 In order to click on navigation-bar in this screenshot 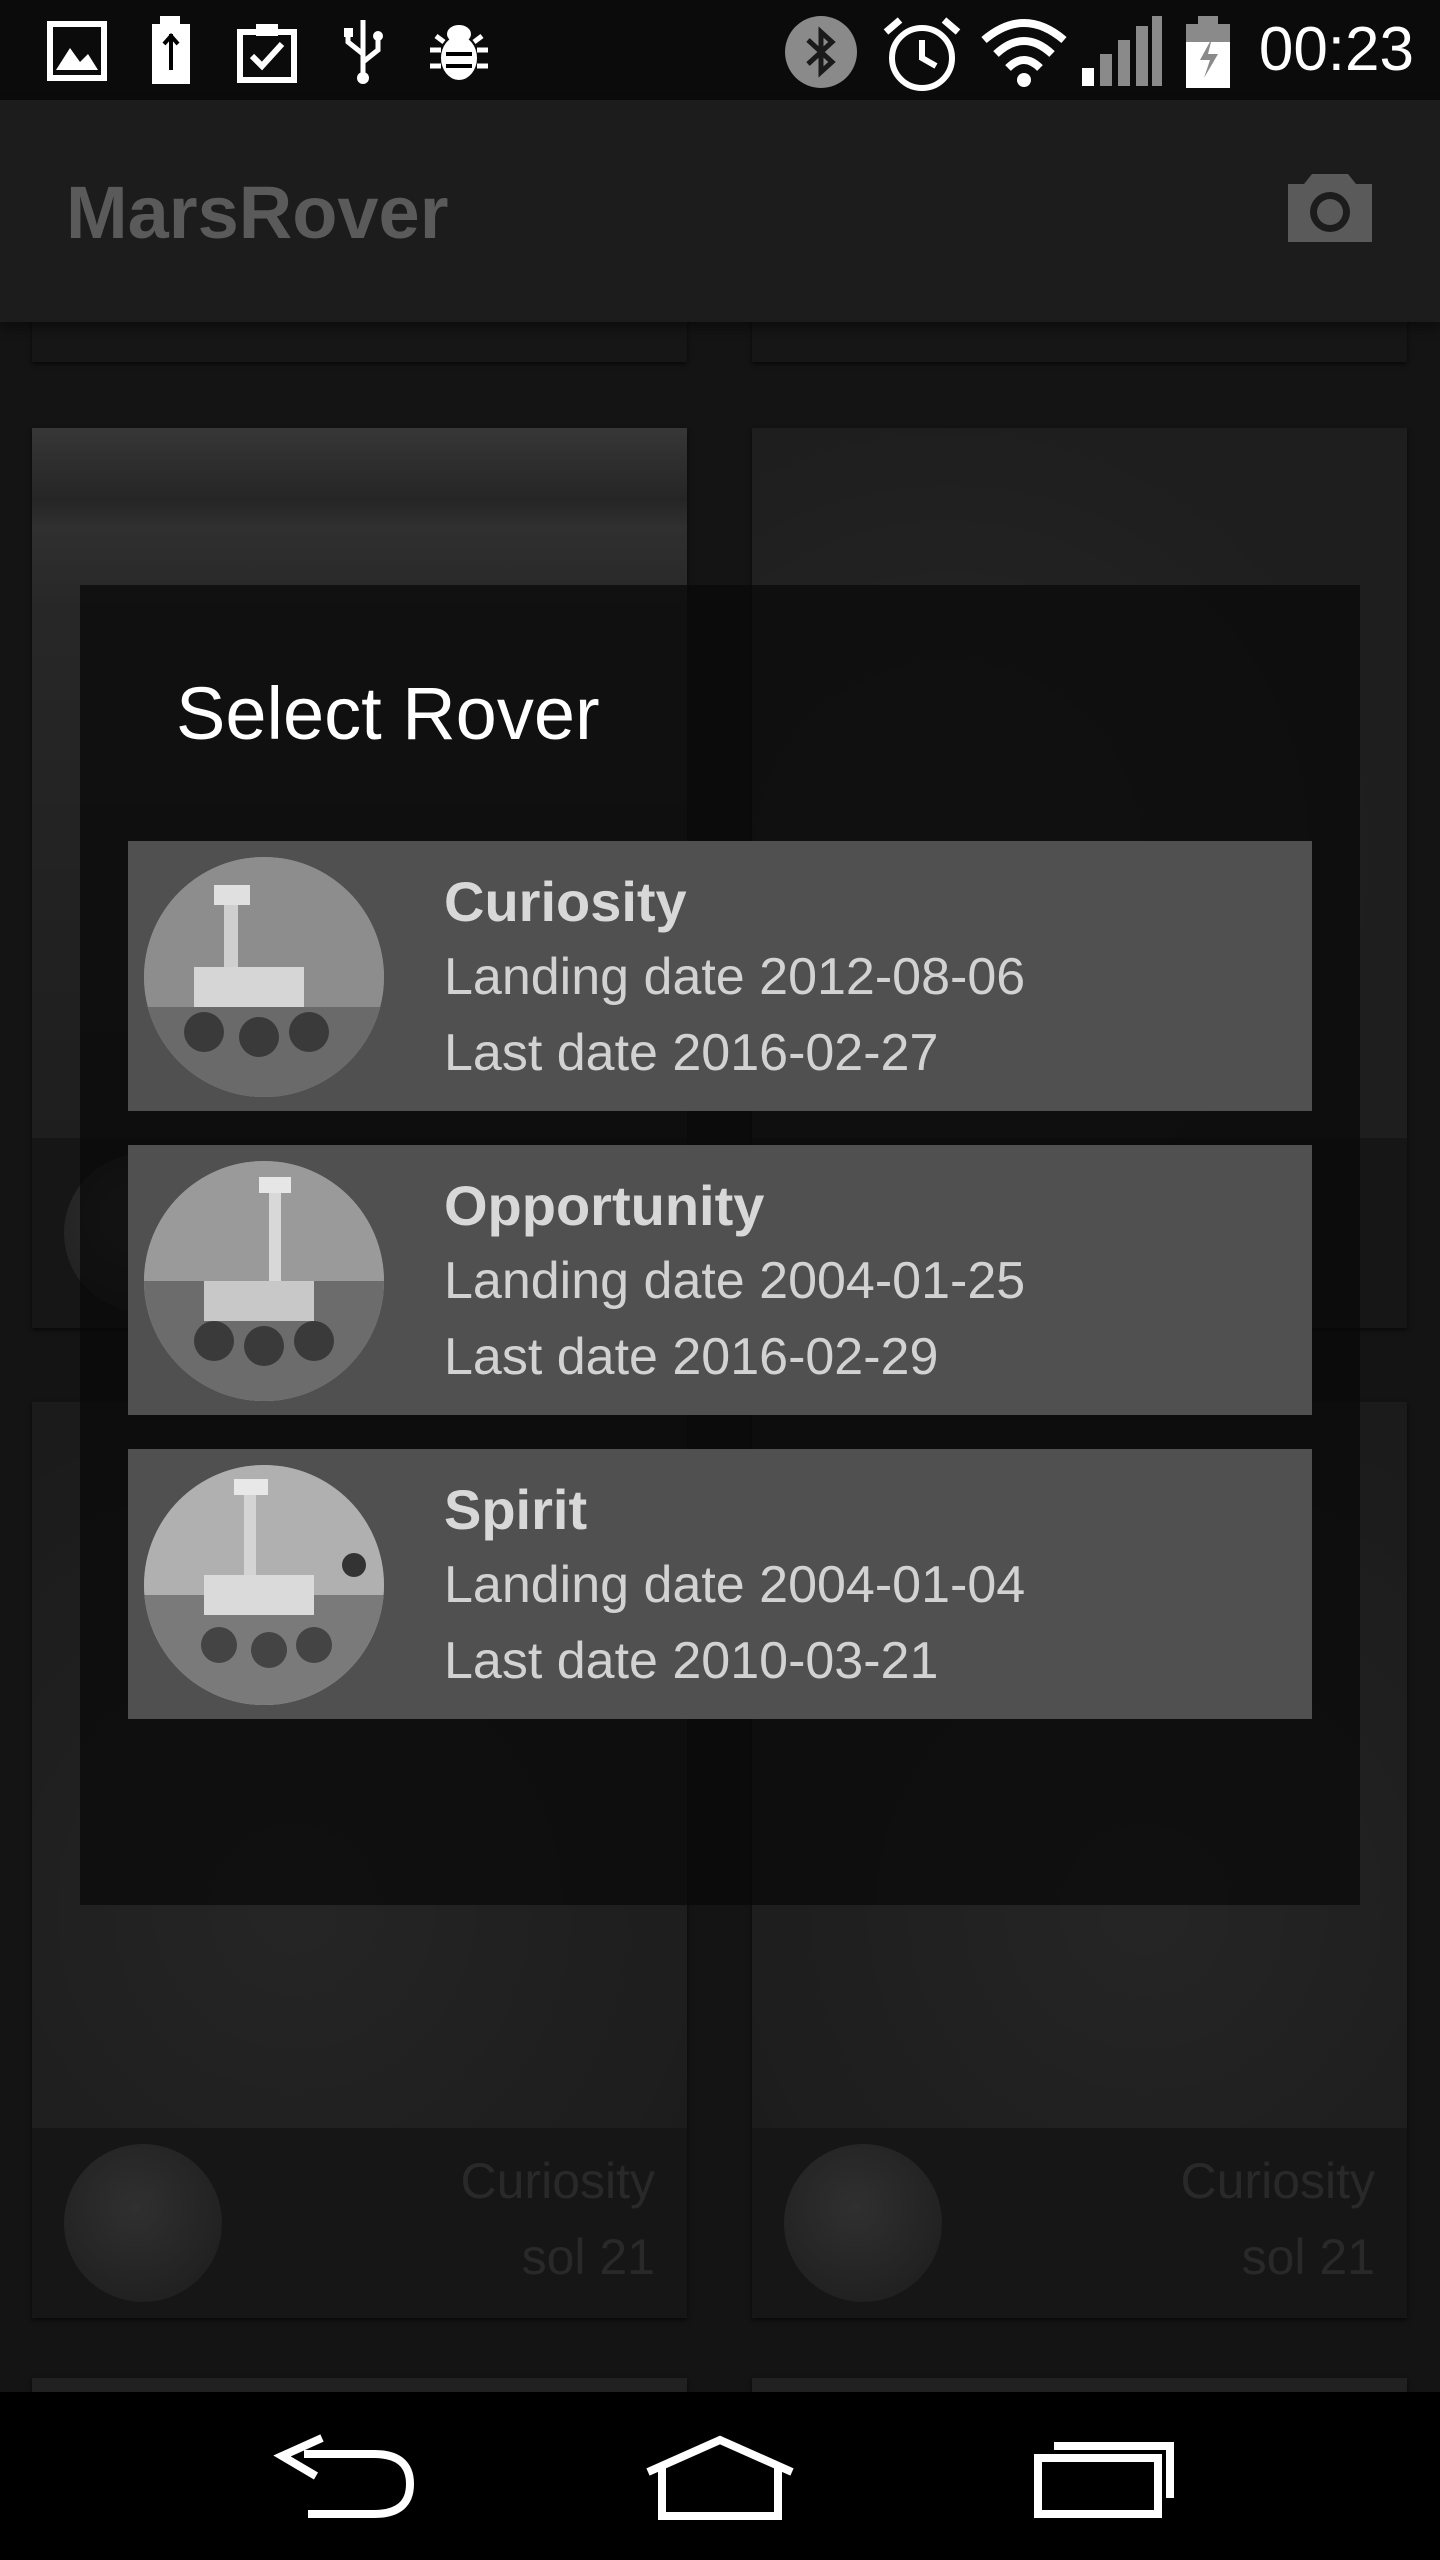, I will do `click(720, 2476)`.